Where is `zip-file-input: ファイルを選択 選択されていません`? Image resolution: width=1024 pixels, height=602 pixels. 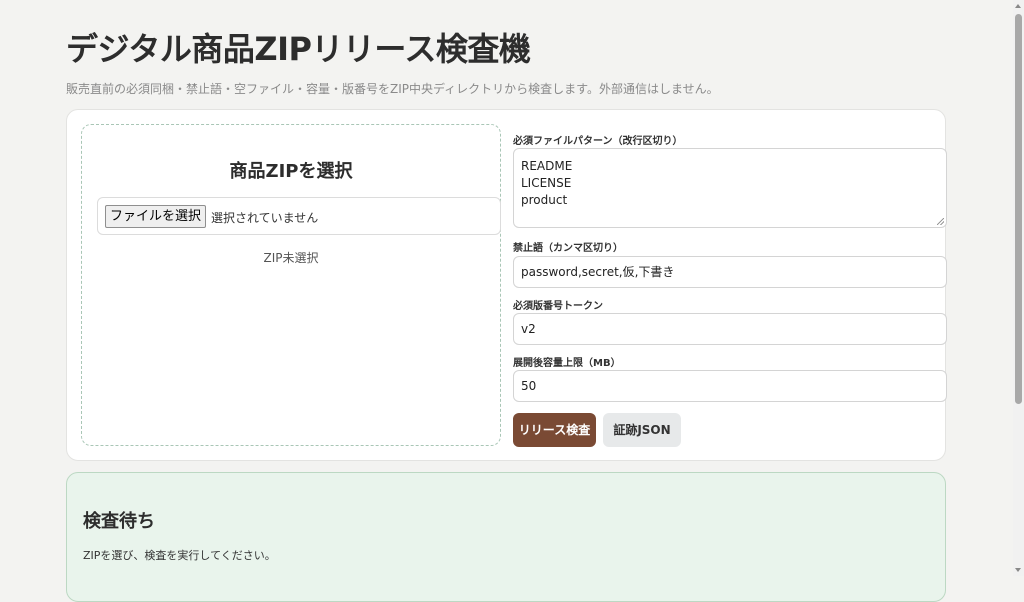 zip-file-input: ファイルを選択 選択されていません is located at coordinates (299, 216).